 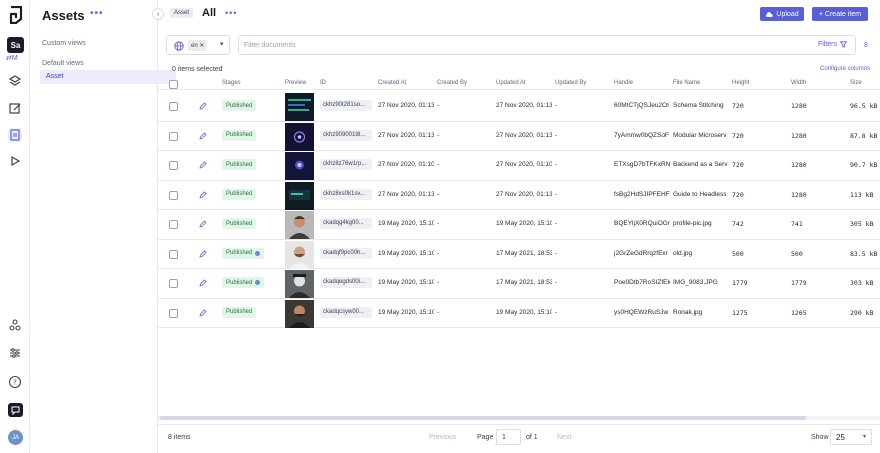 I want to click on chat-support-icon, so click(x=15, y=410).